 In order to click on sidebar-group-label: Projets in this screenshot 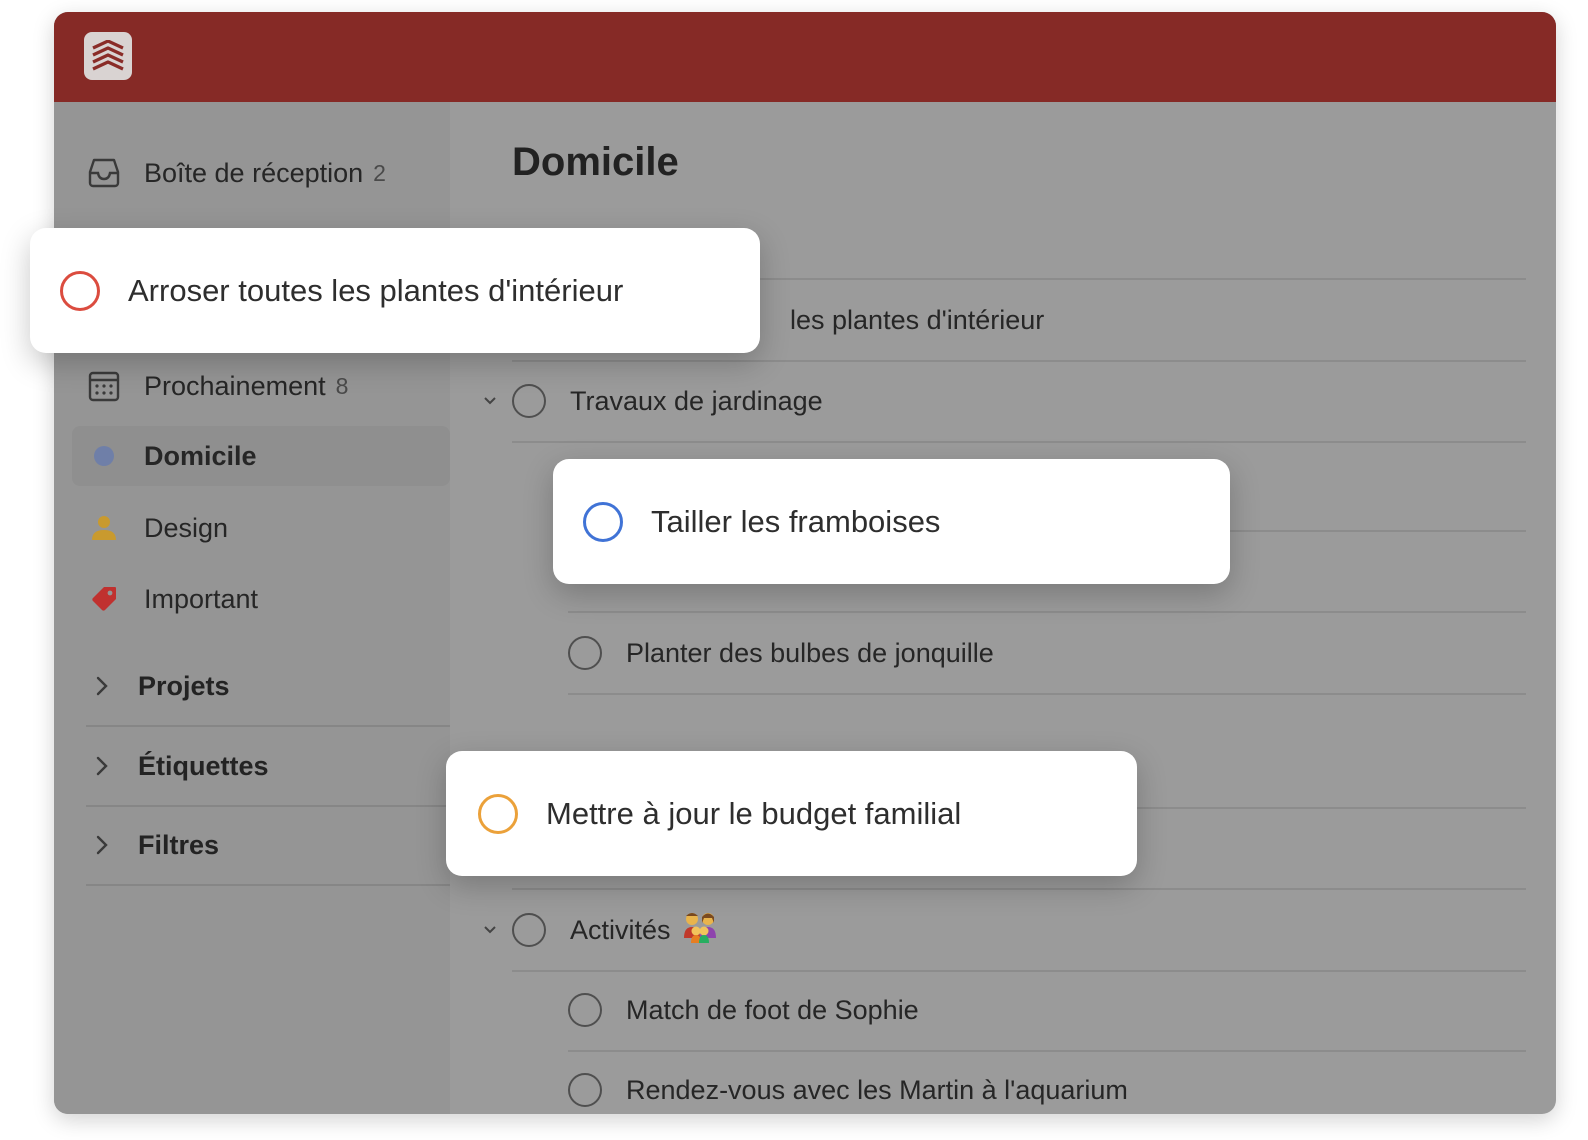, I will do `click(184, 685)`.